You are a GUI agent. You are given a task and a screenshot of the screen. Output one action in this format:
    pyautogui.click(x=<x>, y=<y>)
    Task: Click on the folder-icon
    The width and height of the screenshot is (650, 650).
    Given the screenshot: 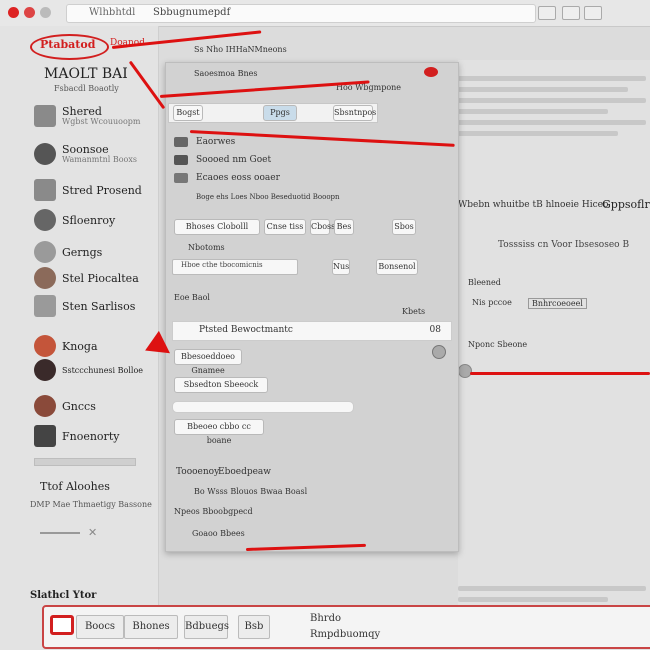 What is the action you would take?
    pyautogui.click(x=181, y=142)
    